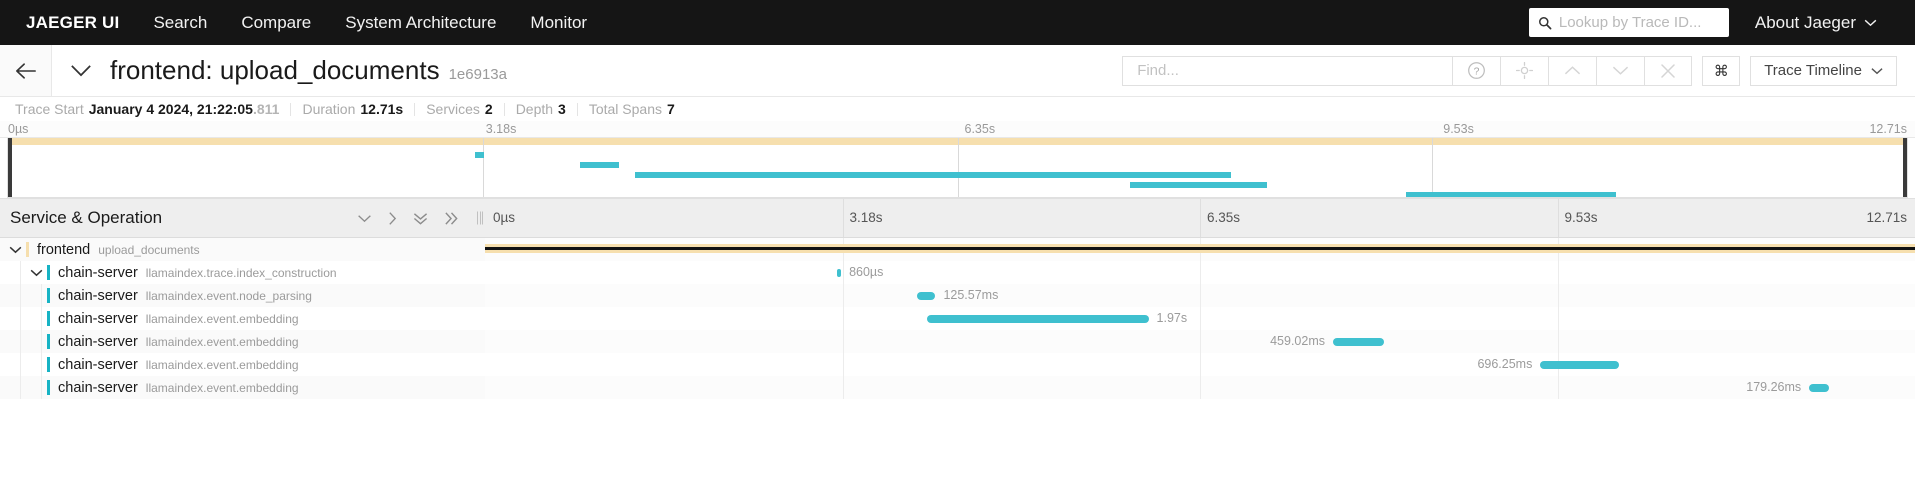  Describe the element at coordinates (1639, 22) in the screenshot. I see `trace-id-input` at that location.